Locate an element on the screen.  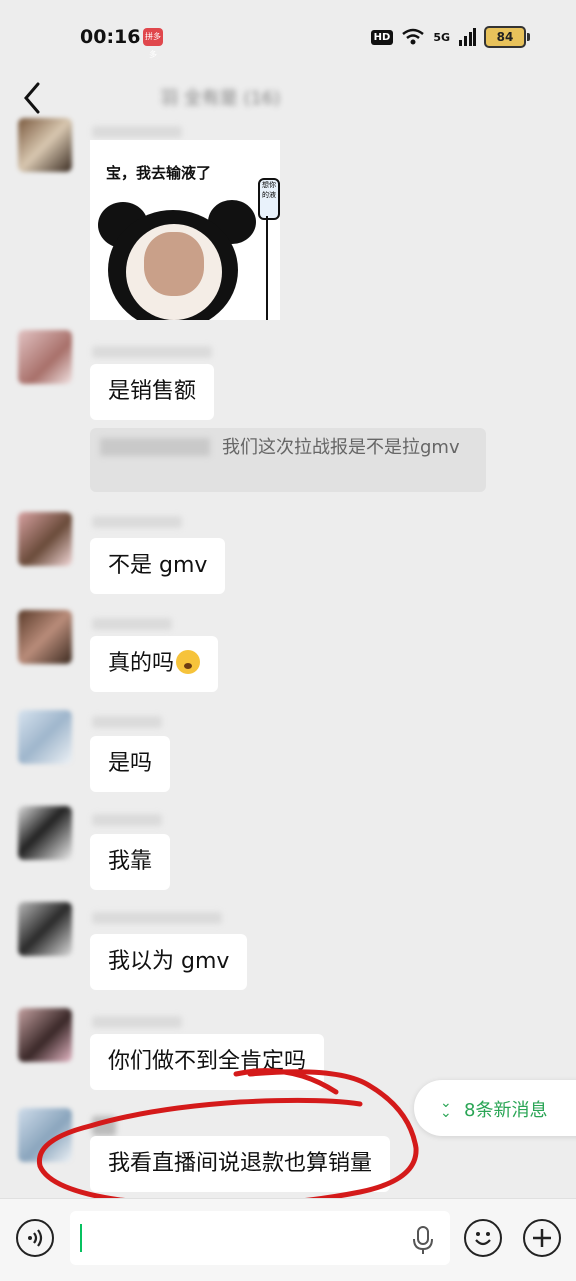
new-messages-button: ⌄ ⌄ 8条新消息 is located at coordinates (495, 1108).